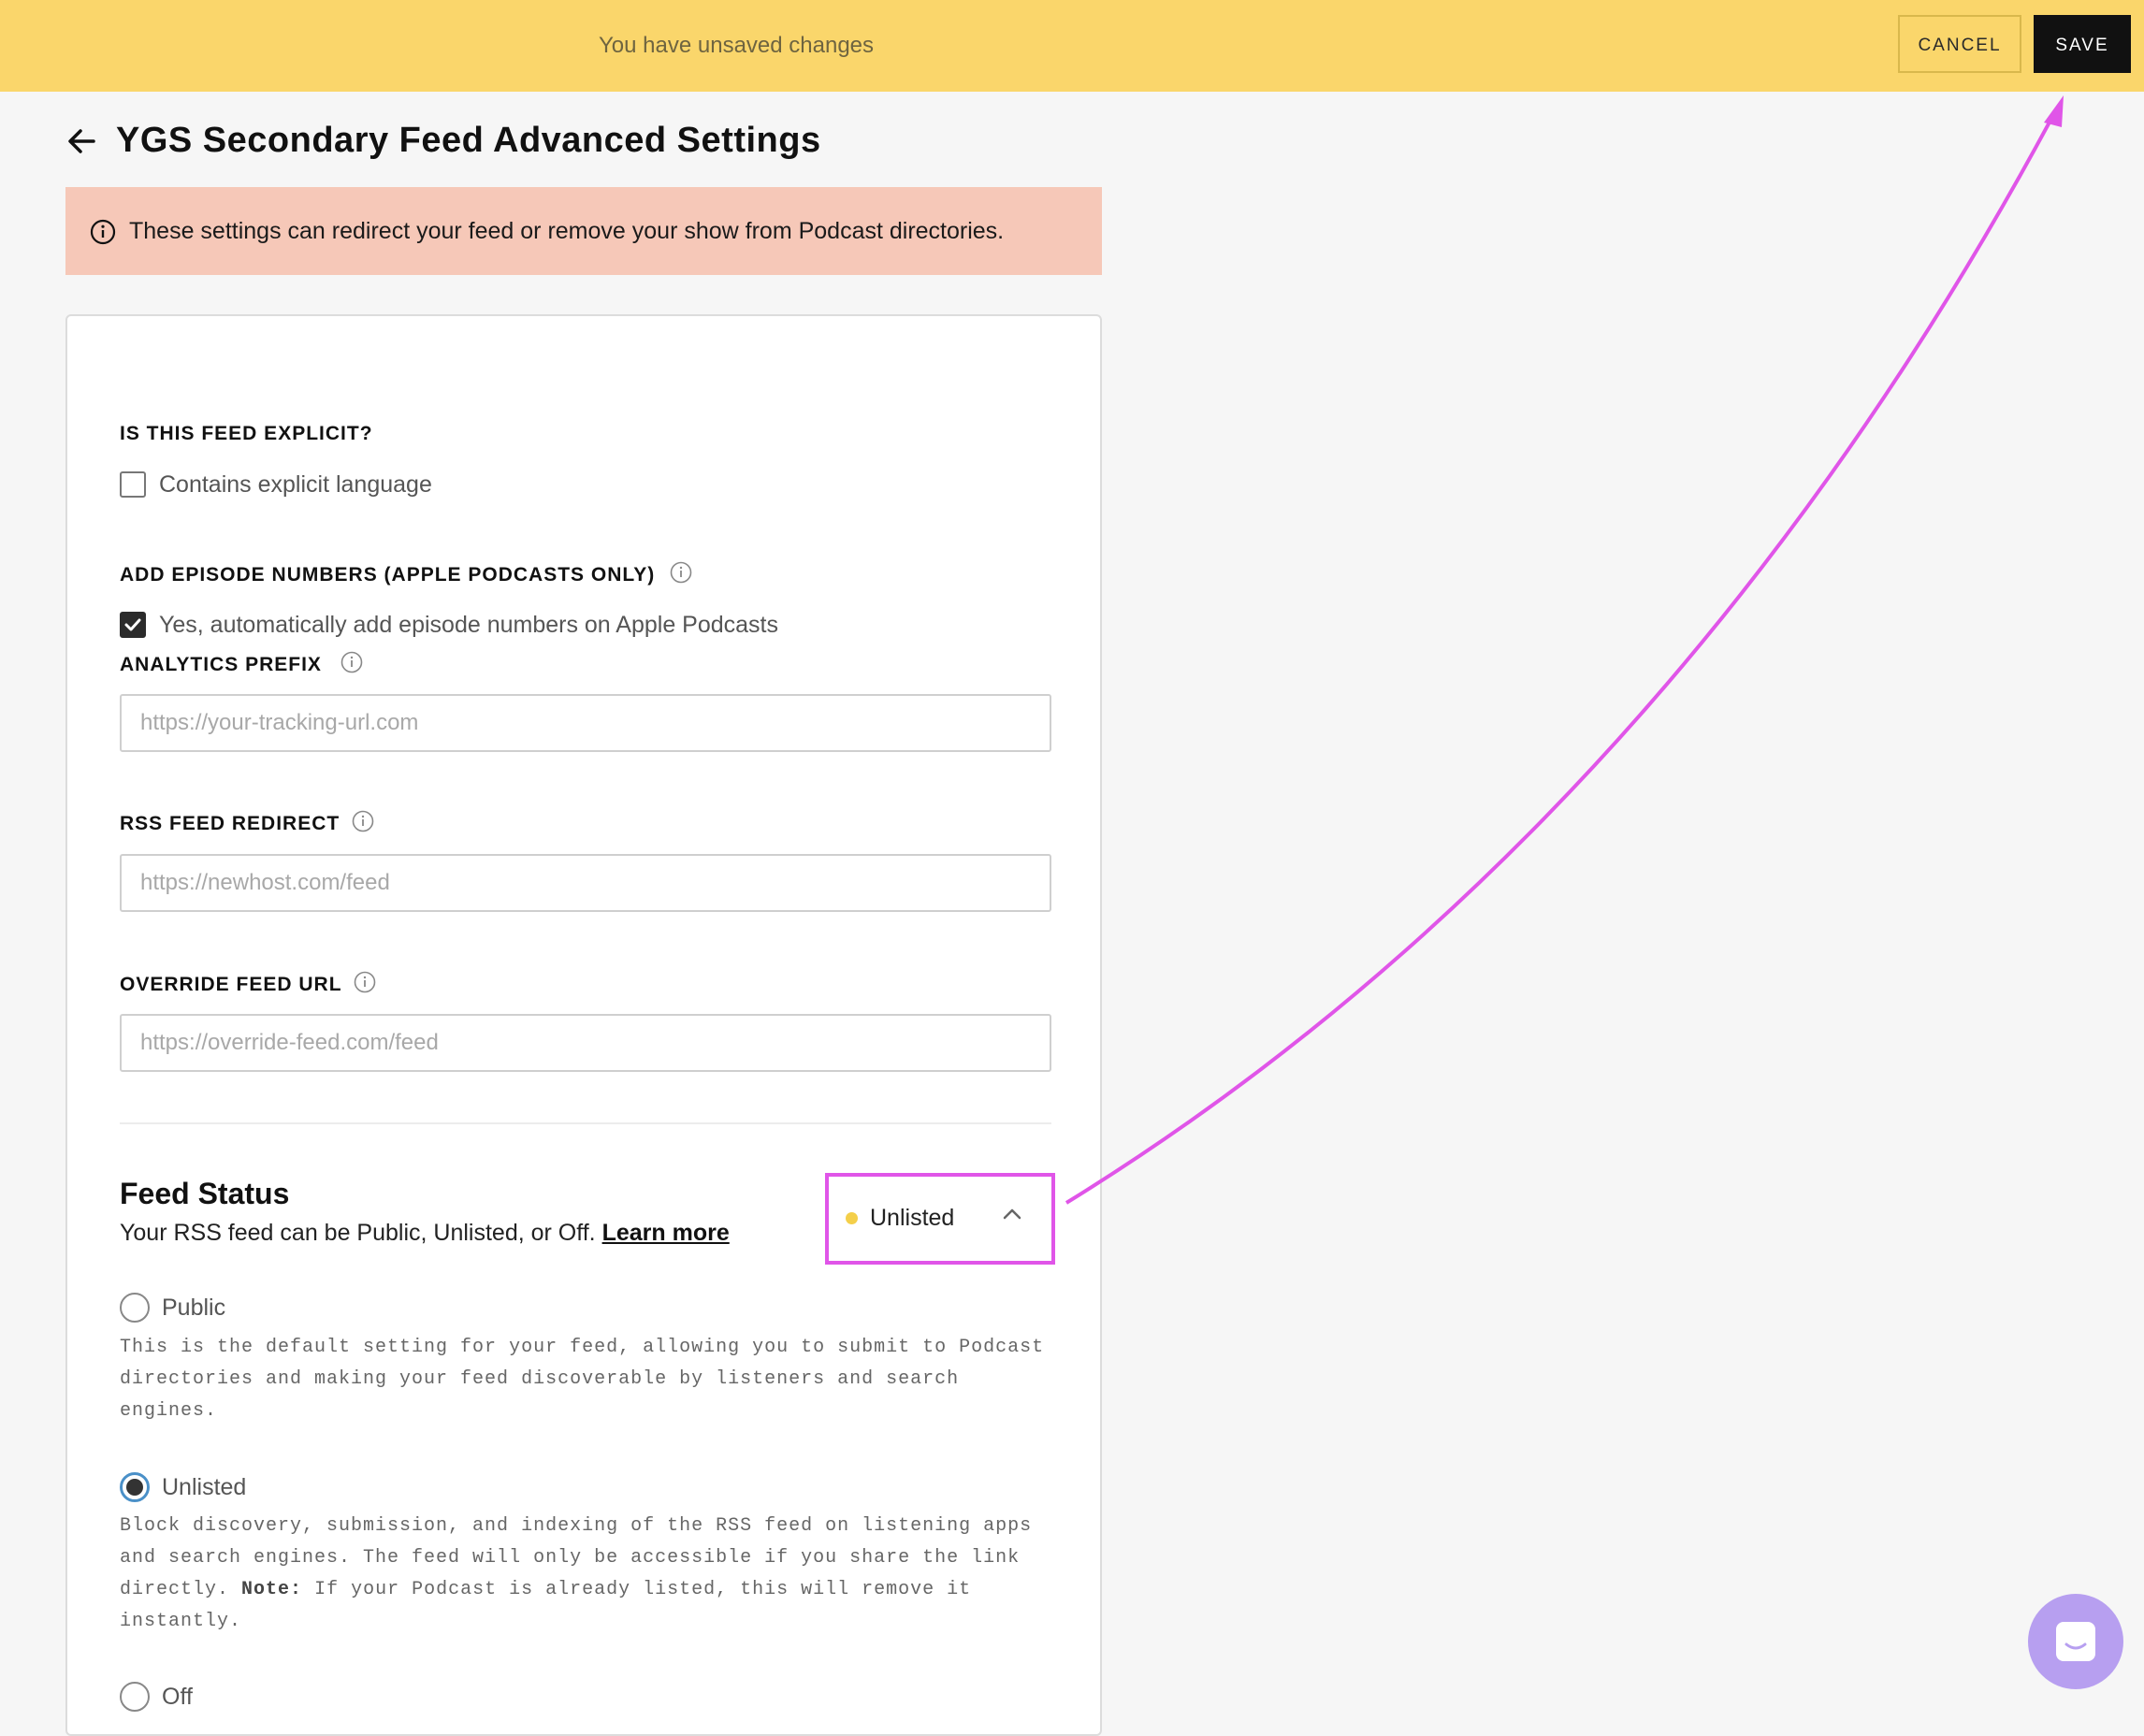 This screenshot has height=1736, width=2144. What do you see at coordinates (204, 1487) in the screenshot?
I see `radio-unlisted-label: Unlisted` at bounding box center [204, 1487].